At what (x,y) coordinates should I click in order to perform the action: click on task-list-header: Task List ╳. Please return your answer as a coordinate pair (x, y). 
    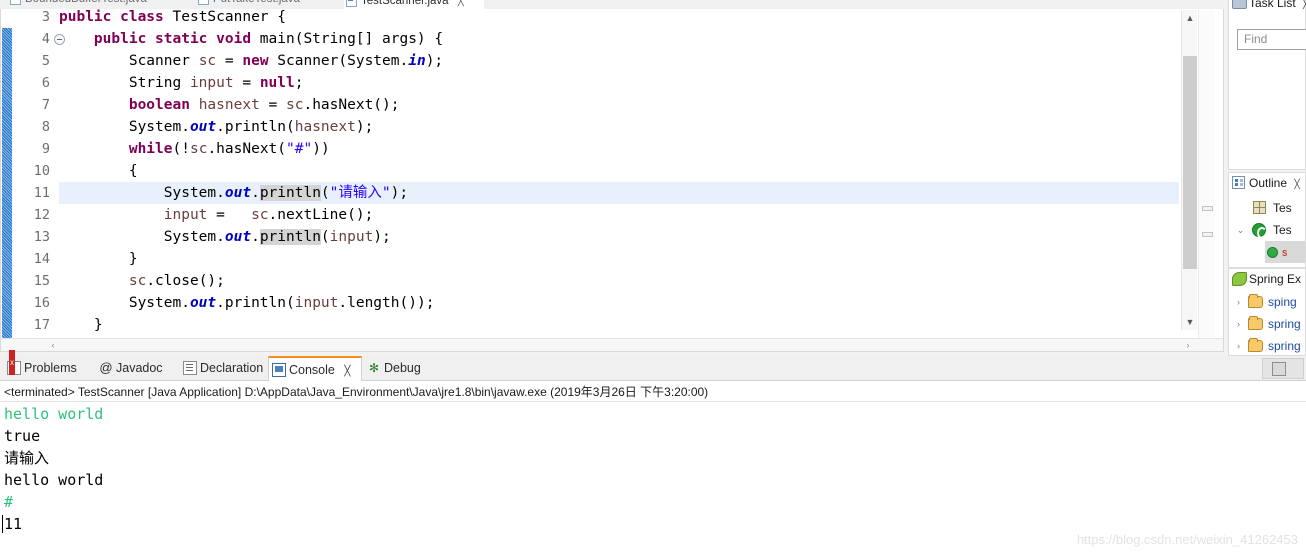
    Looking at the image, I should click on (1267, 6).